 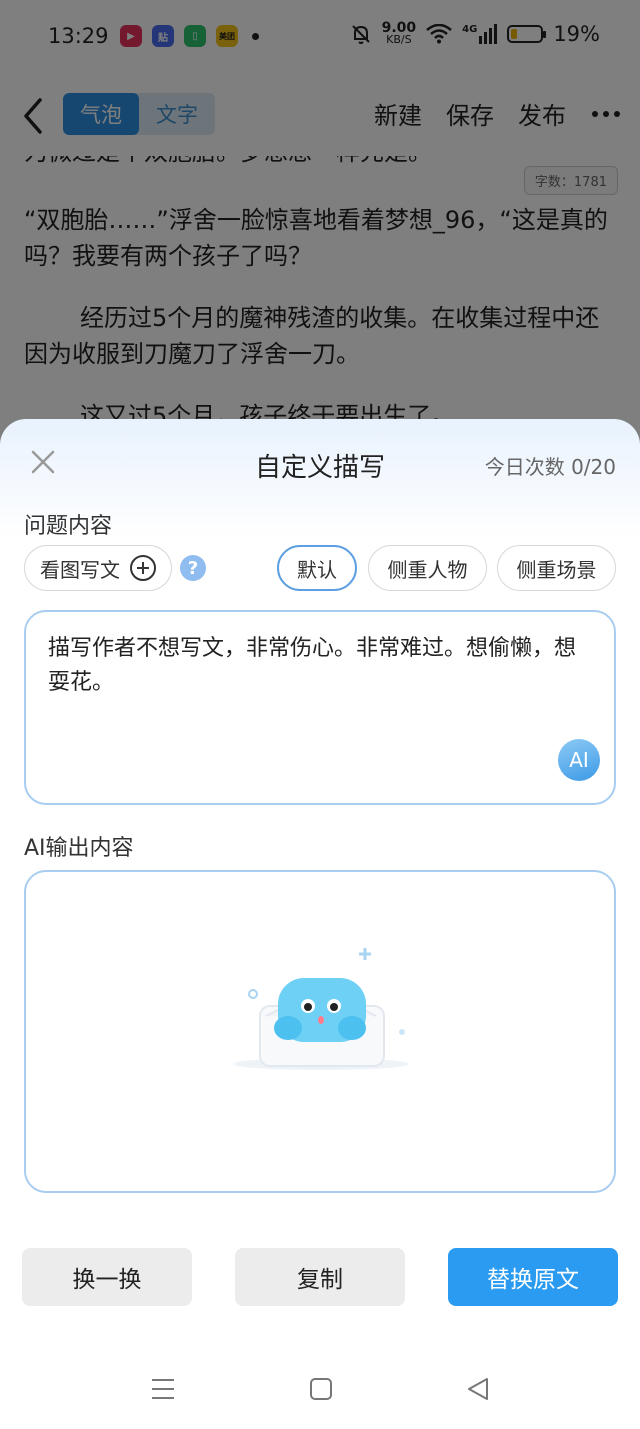 What do you see at coordinates (533, 1277) in the screenshot?
I see `replace-original-button: 替换原文` at bounding box center [533, 1277].